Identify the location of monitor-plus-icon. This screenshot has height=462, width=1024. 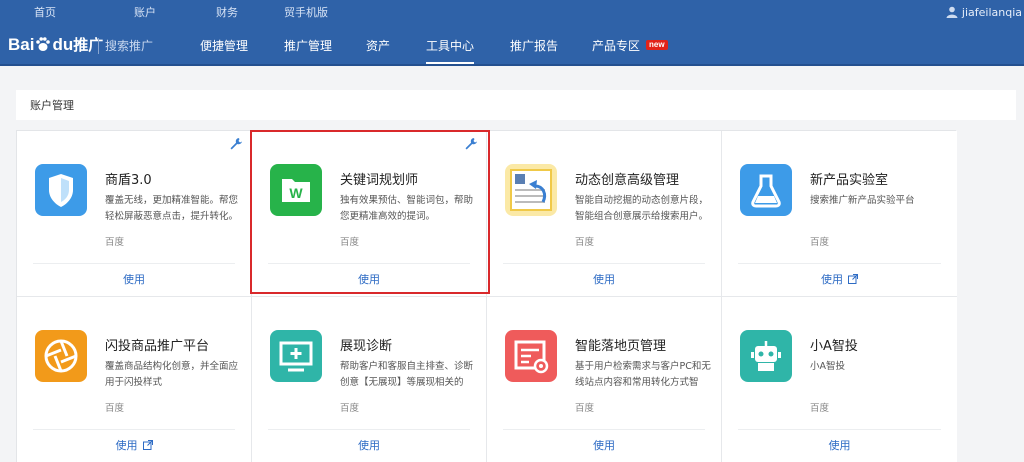
(296, 356).